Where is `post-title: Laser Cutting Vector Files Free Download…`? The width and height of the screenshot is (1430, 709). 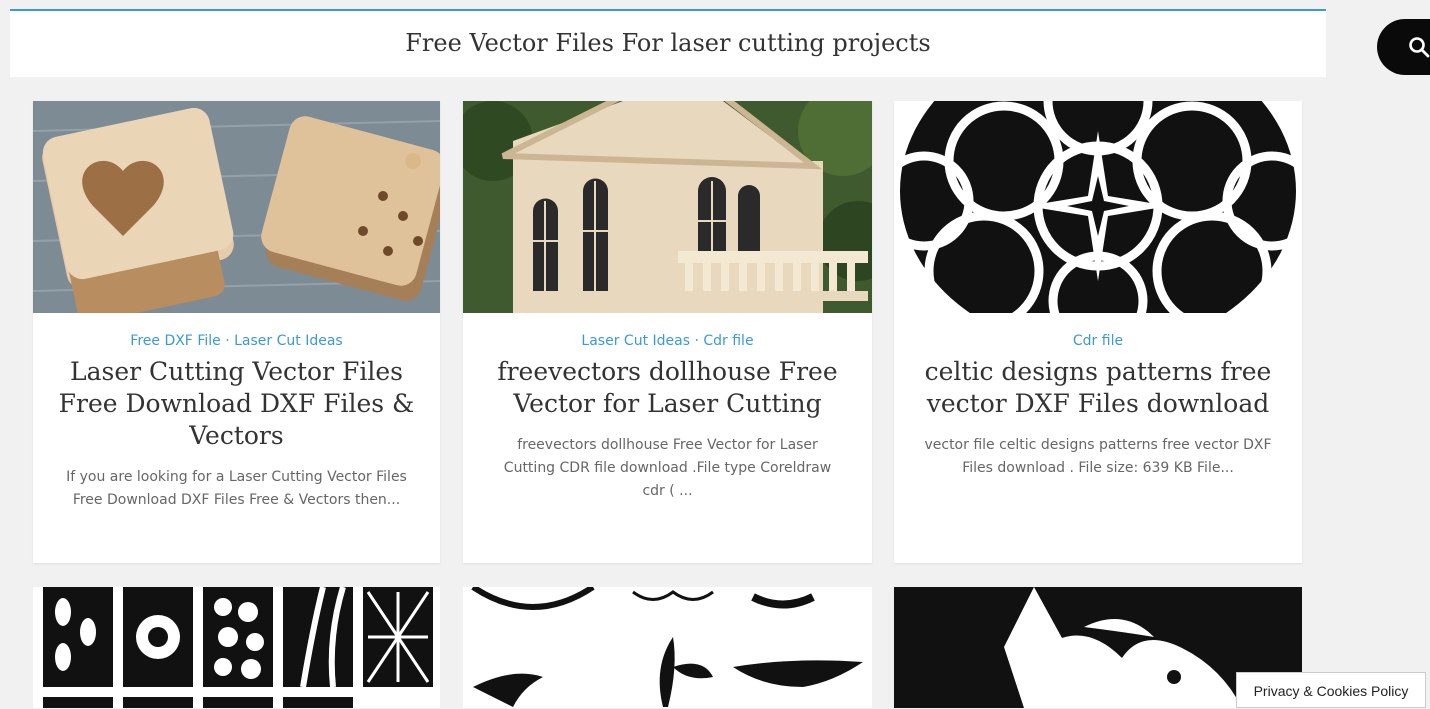
post-title: Laser Cutting Vector Files Free Download… is located at coordinates (236, 404).